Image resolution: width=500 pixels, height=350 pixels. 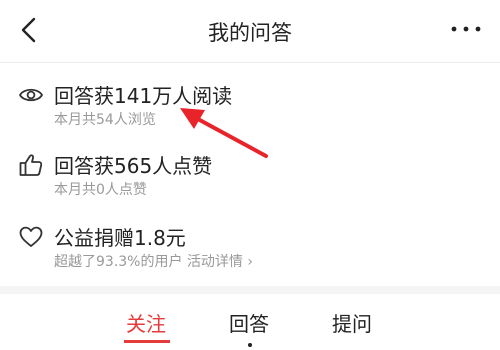 I want to click on more-button, so click(x=466, y=29).